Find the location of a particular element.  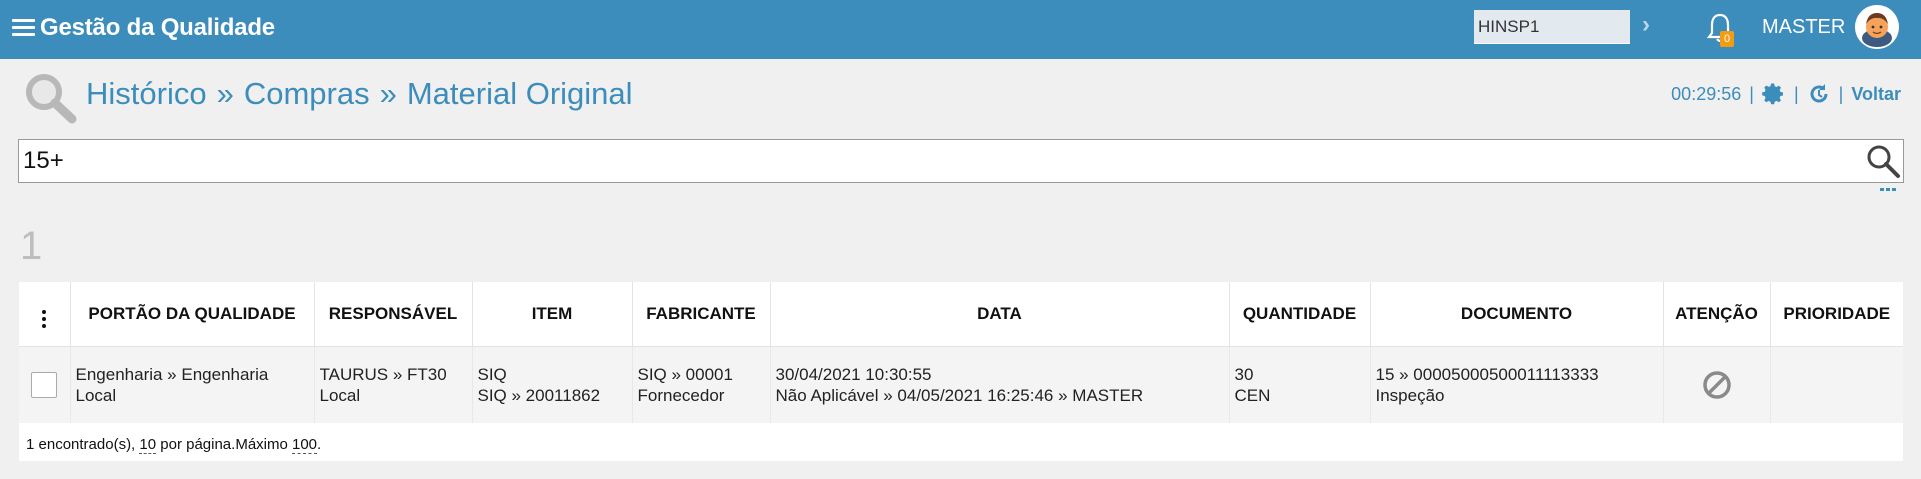

cell-quantidade: 30 CEN is located at coordinates (1300, 384).